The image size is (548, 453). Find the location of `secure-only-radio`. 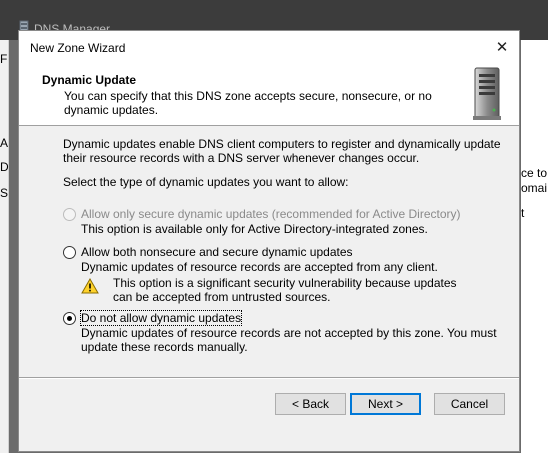

secure-only-radio is located at coordinates (69, 214).